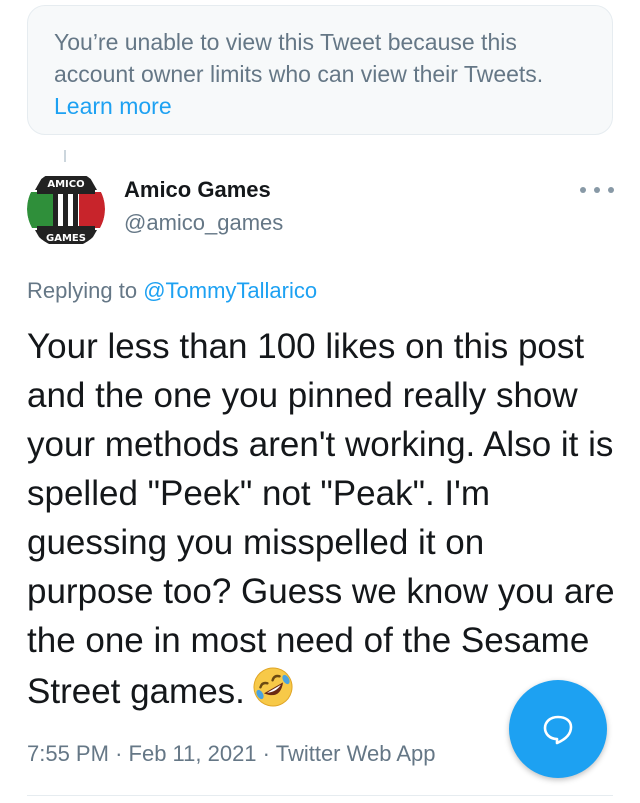  Describe the element at coordinates (65, 156) in the screenshot. I see `thread-connector` at that location.